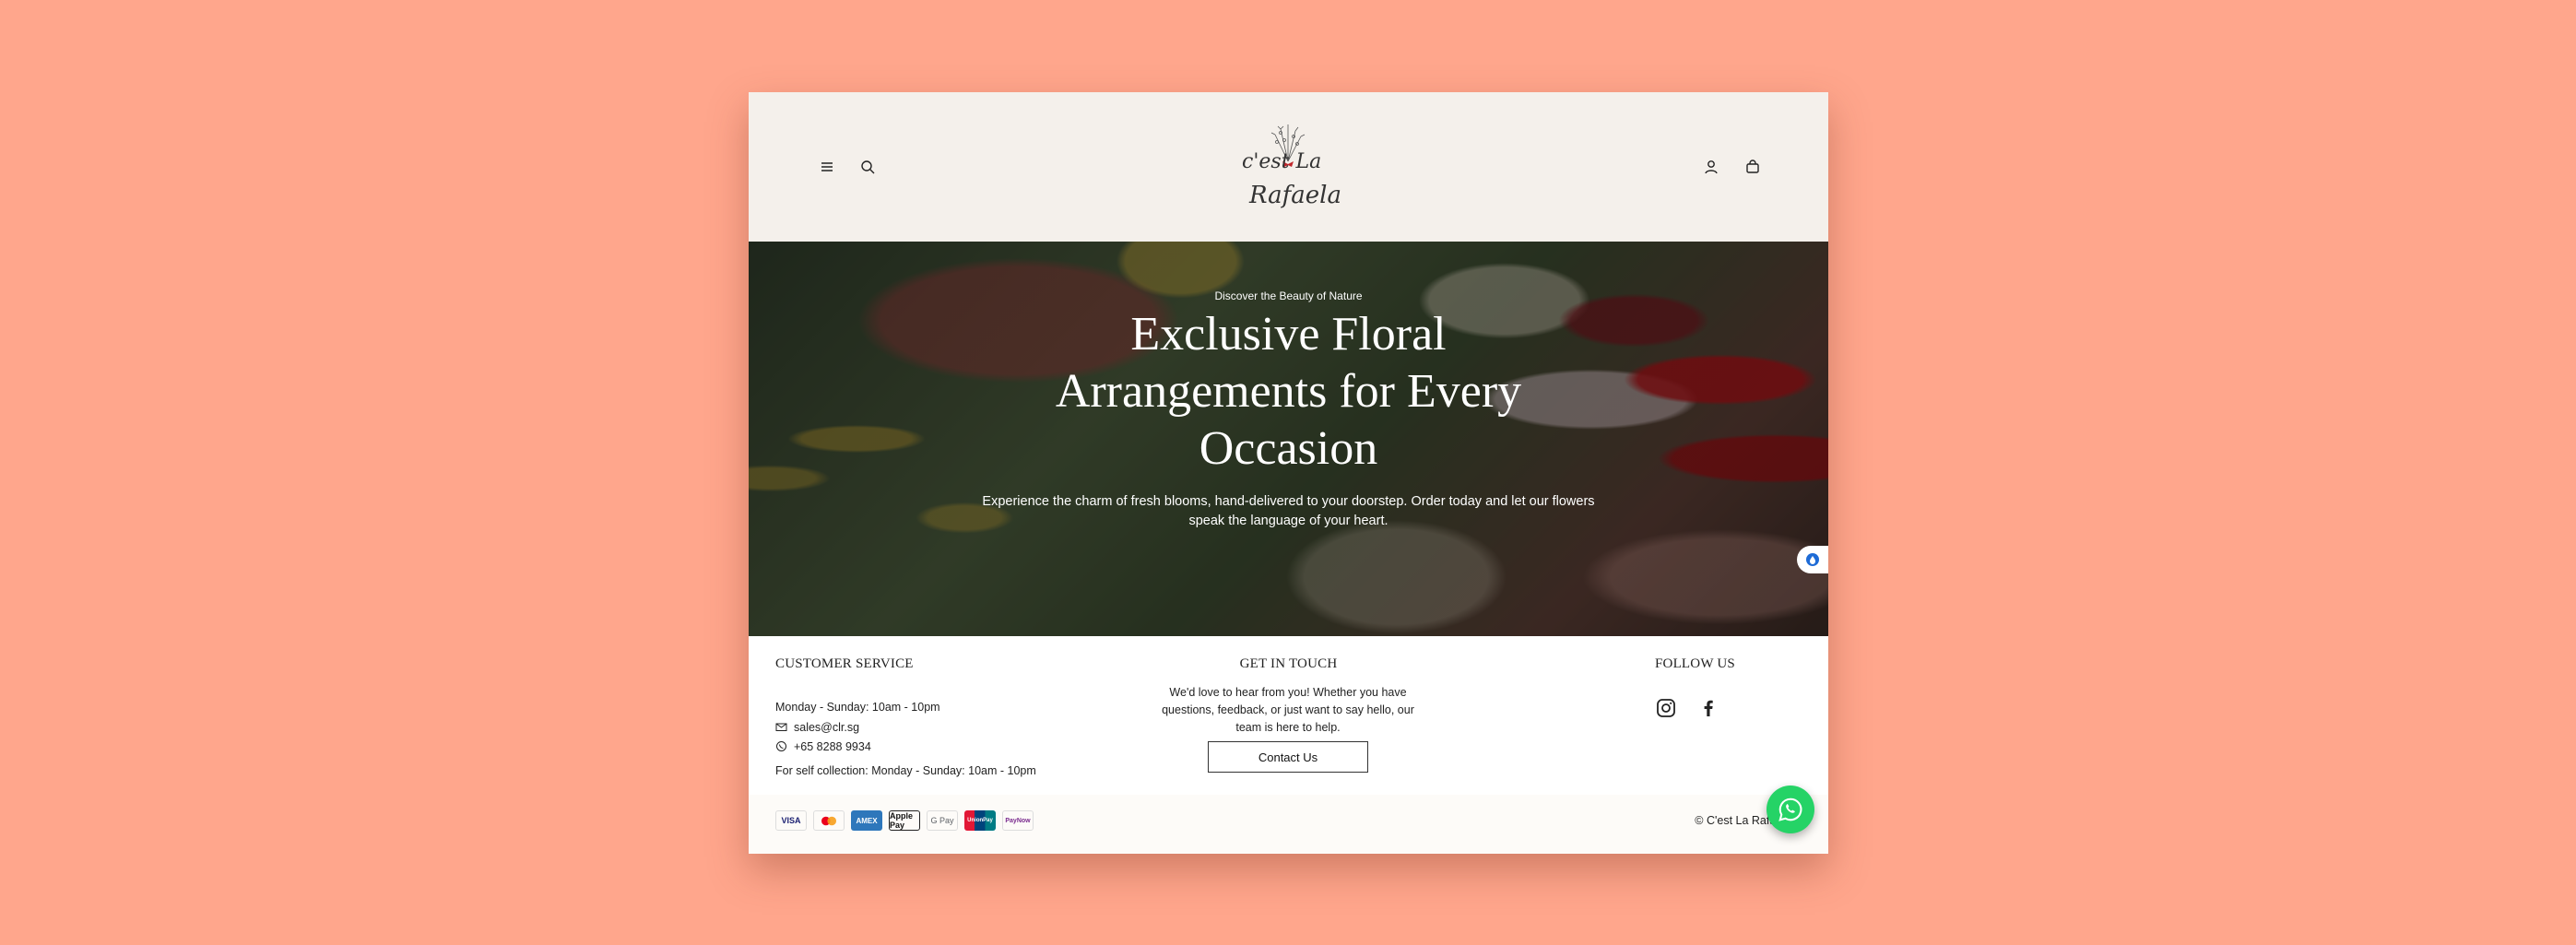  What do you see at coordinates (781, 727) in the screenshot?
I see `mail-icon` at bounding box center [781, 727].